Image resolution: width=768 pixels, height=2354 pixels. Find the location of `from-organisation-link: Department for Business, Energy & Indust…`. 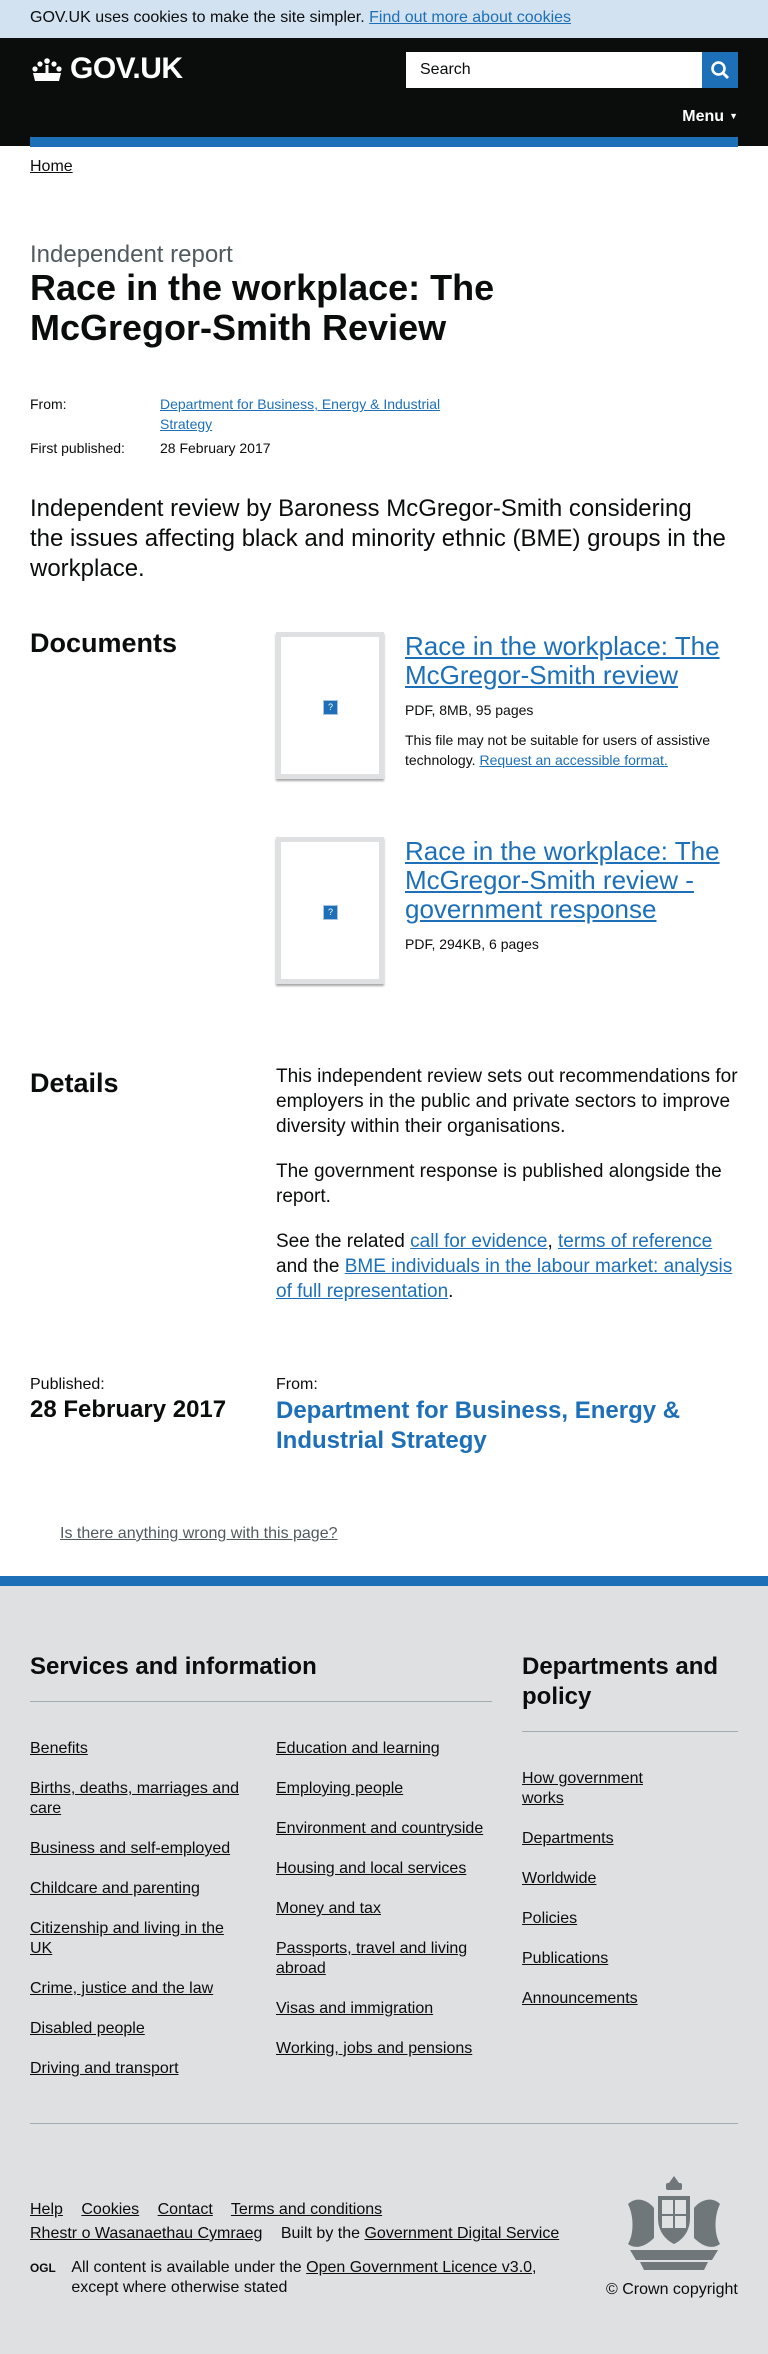

from-organisation-link: Department for Business, Energy & Indust… is located at coordinates (310, 414).